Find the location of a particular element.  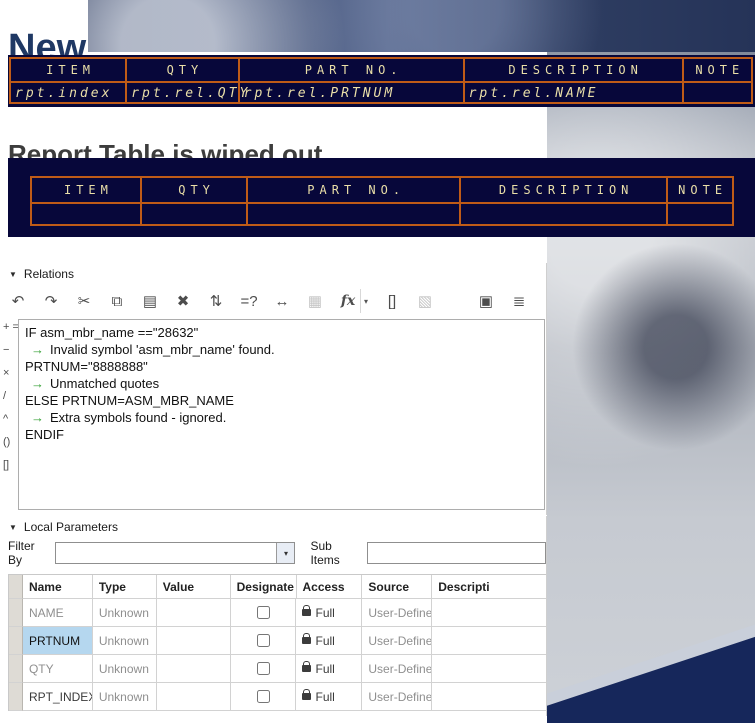

brackets-icon: [] is located at coordinates (392, 301).